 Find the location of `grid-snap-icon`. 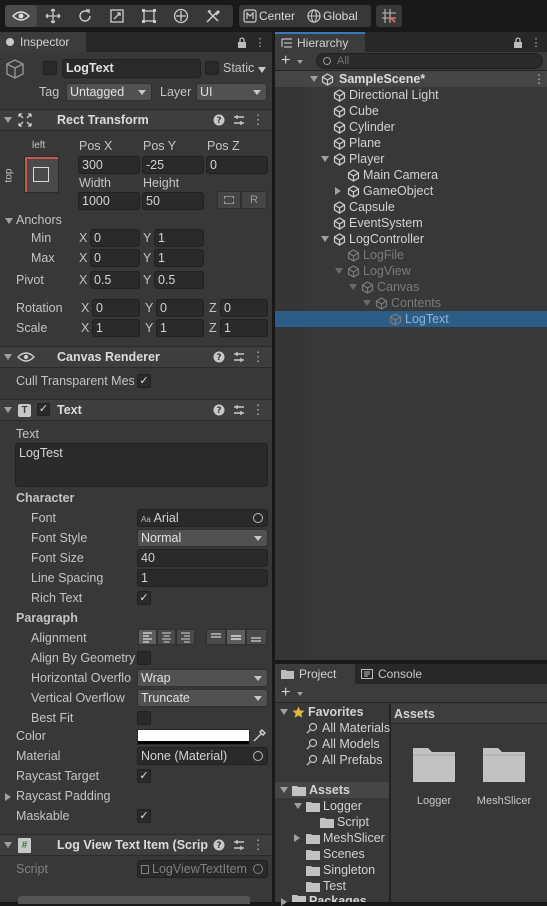

grid-snap-icon is located at coordinates (389, 16).